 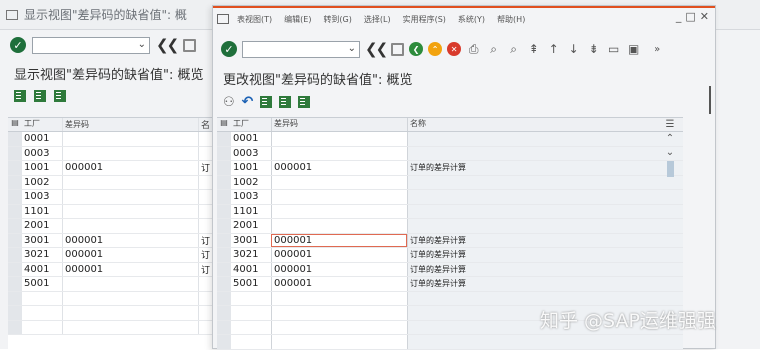 I want to click on table-scrollbar: ☰ ⌃ ⌄, so click(x=670, y=147).